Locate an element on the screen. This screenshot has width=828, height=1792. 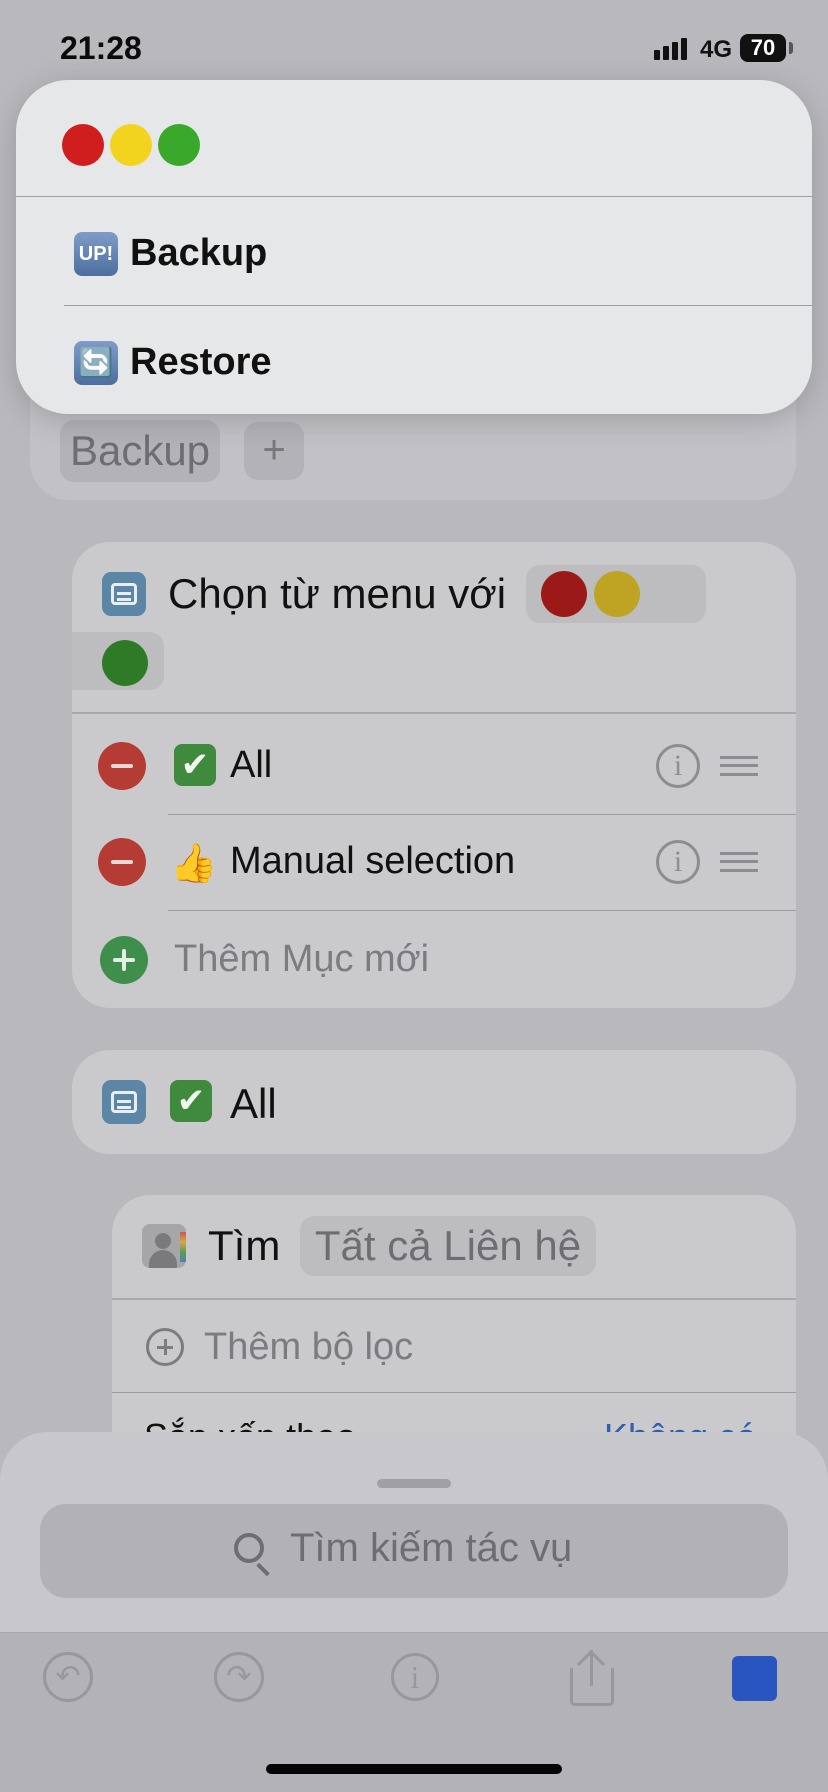
choose-menu-title: Chọn từ menu với is located at coordinates (337, 593).